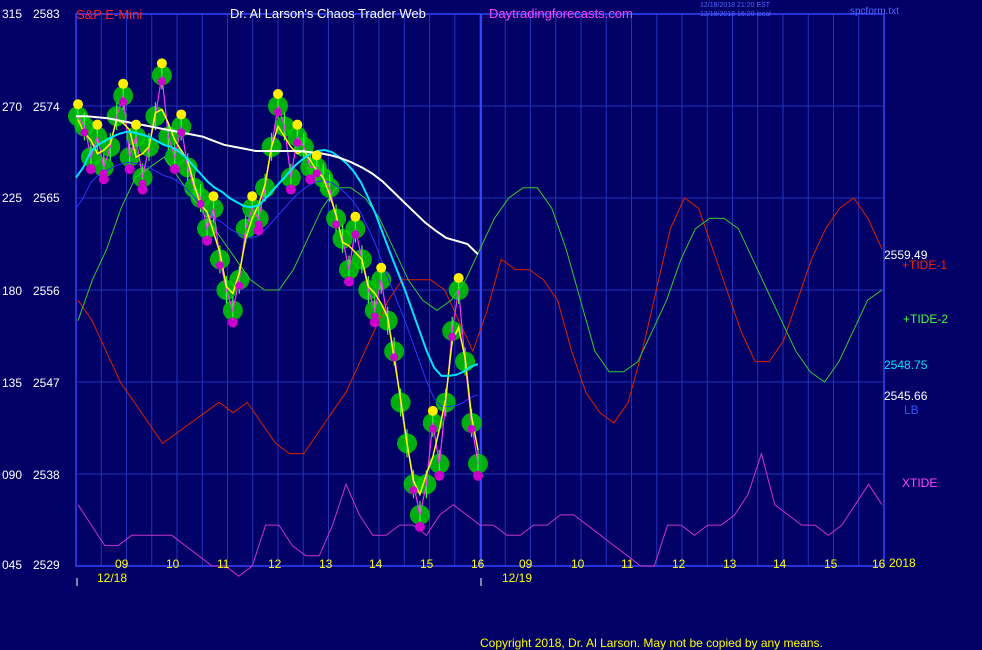 The width and height of the screenshot is (982, 650). What do you see at coordinates (46, 107) in the screenshot?
I see `y-label-price: 2574` at bounding box center [46, 107].